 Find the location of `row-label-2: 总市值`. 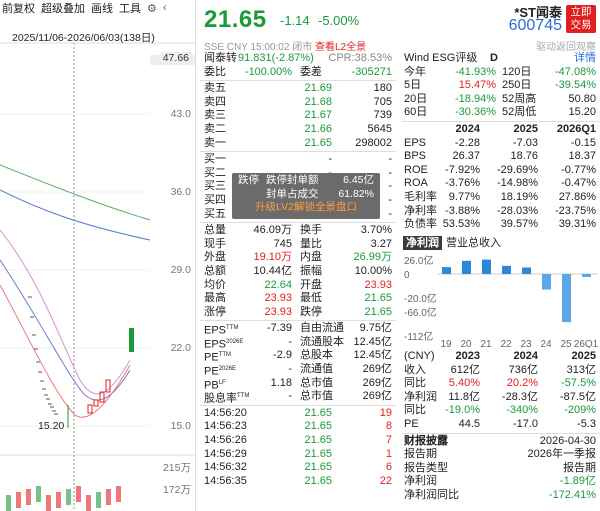

row-label-2: 总市值 is located at coordinates (316, 382).